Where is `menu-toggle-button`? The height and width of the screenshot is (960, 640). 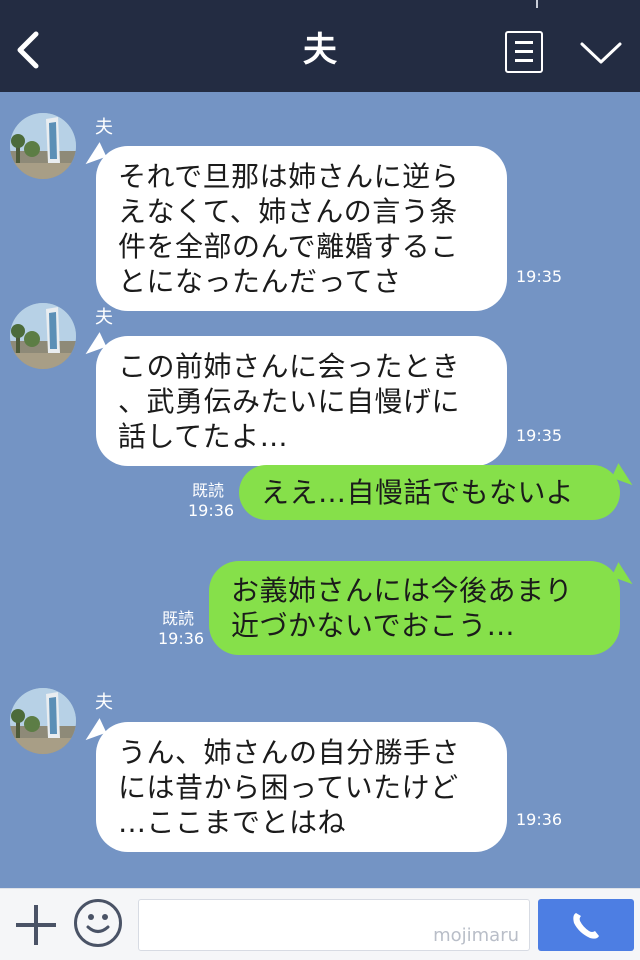
menu-toggle-button is located at coordinates (601, 53).